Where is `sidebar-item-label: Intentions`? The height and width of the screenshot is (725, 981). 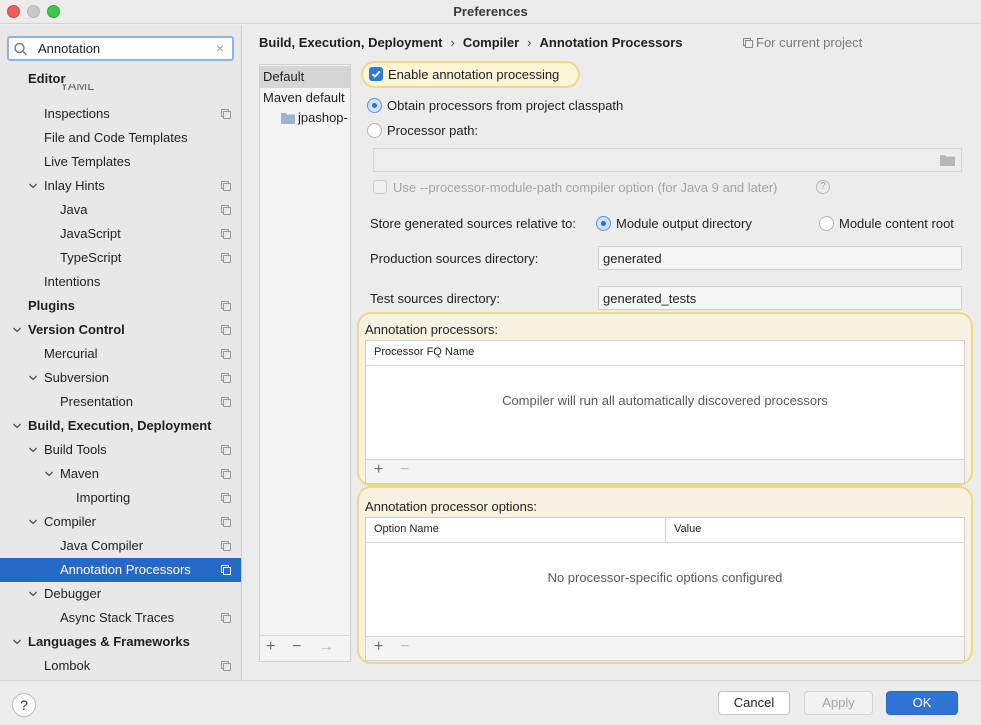
sidebar-item-label: Intentions is located at coordinates (72, 281).